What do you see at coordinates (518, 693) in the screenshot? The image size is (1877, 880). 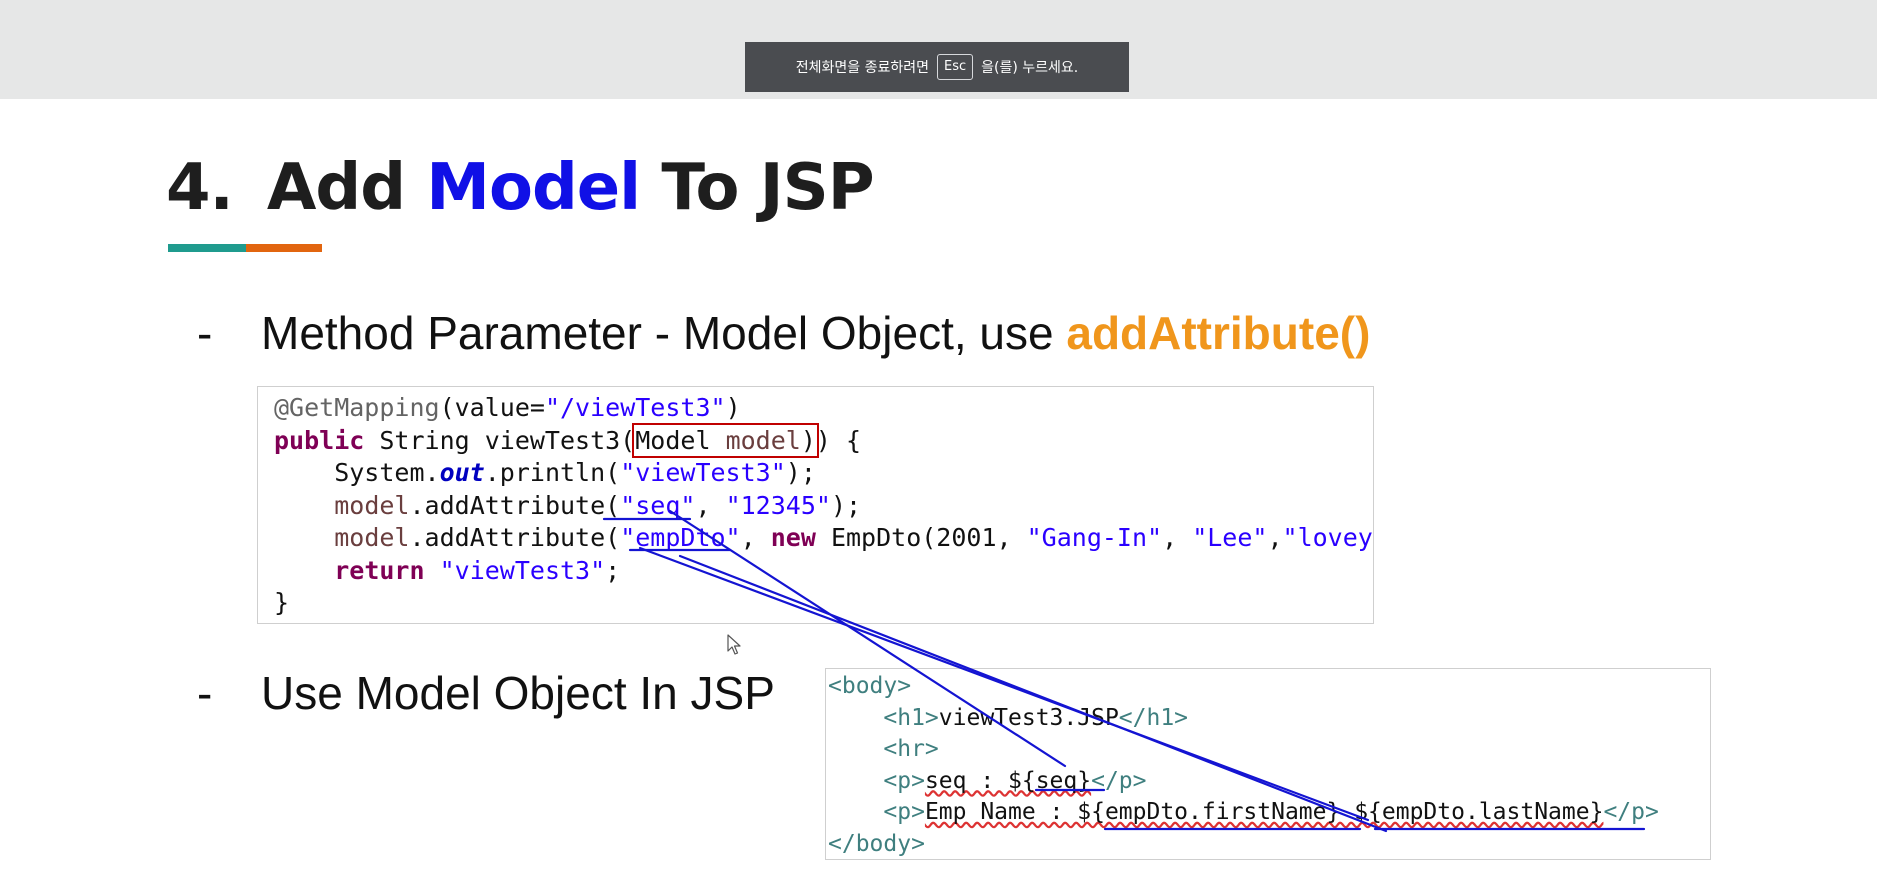 I see `bullet2-text: Use Model Object In JSP` at bounding box center [518, 693].